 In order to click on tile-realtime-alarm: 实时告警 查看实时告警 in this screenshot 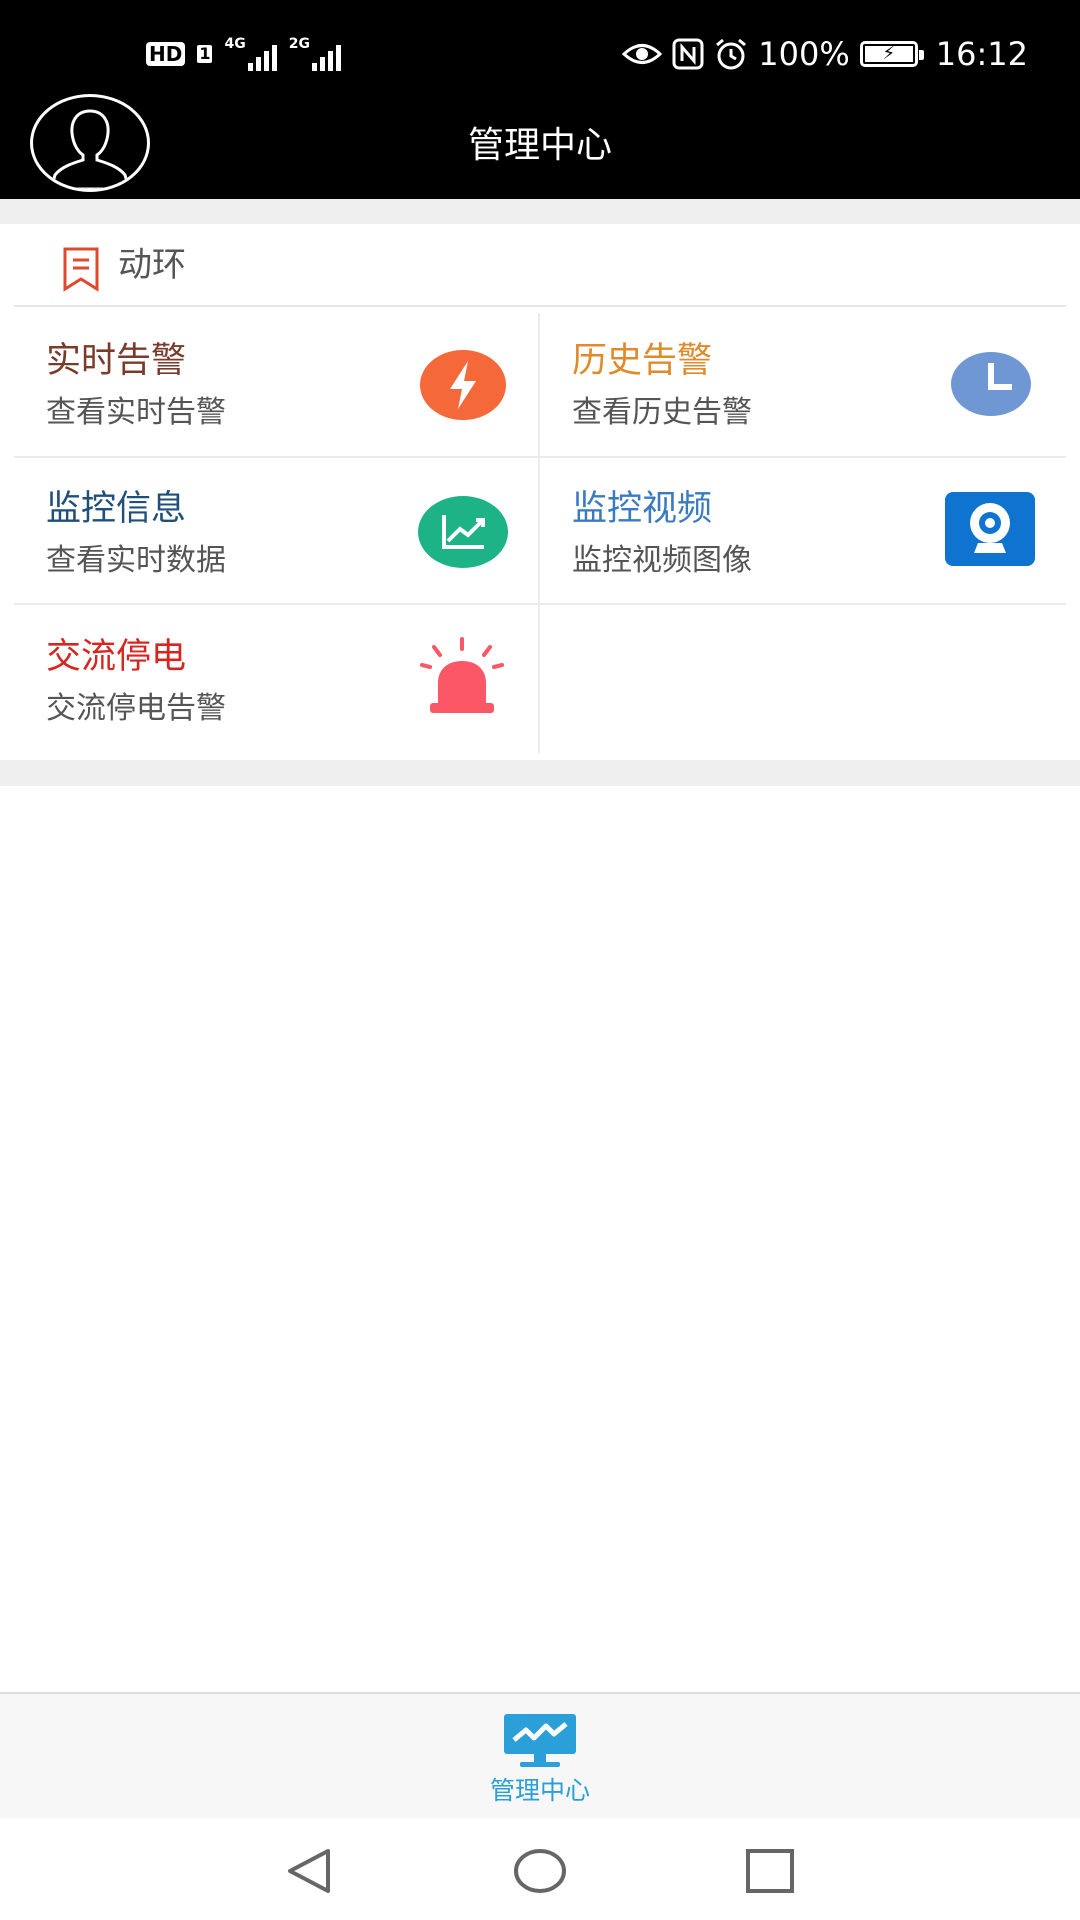, I will do `click(276, 380)`.